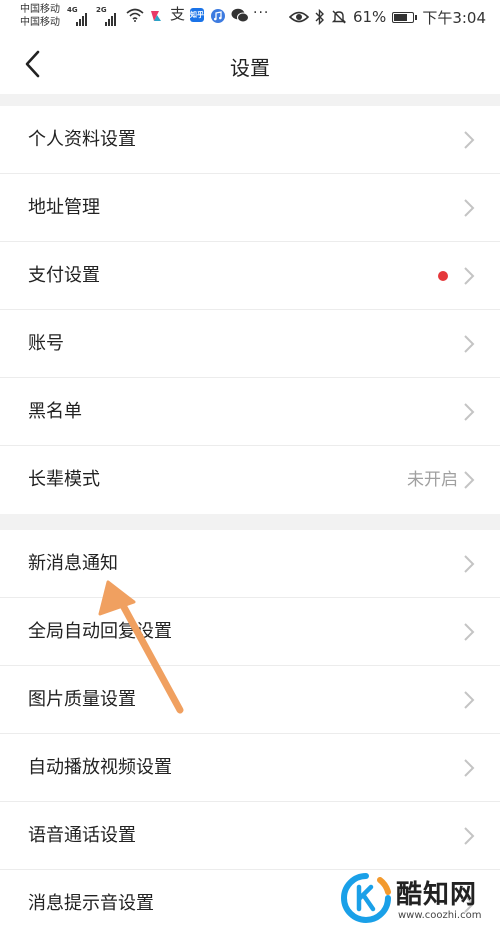 The height and width of the screenshot is (937, 500). I want to click on music-icon, so click(218, 16).